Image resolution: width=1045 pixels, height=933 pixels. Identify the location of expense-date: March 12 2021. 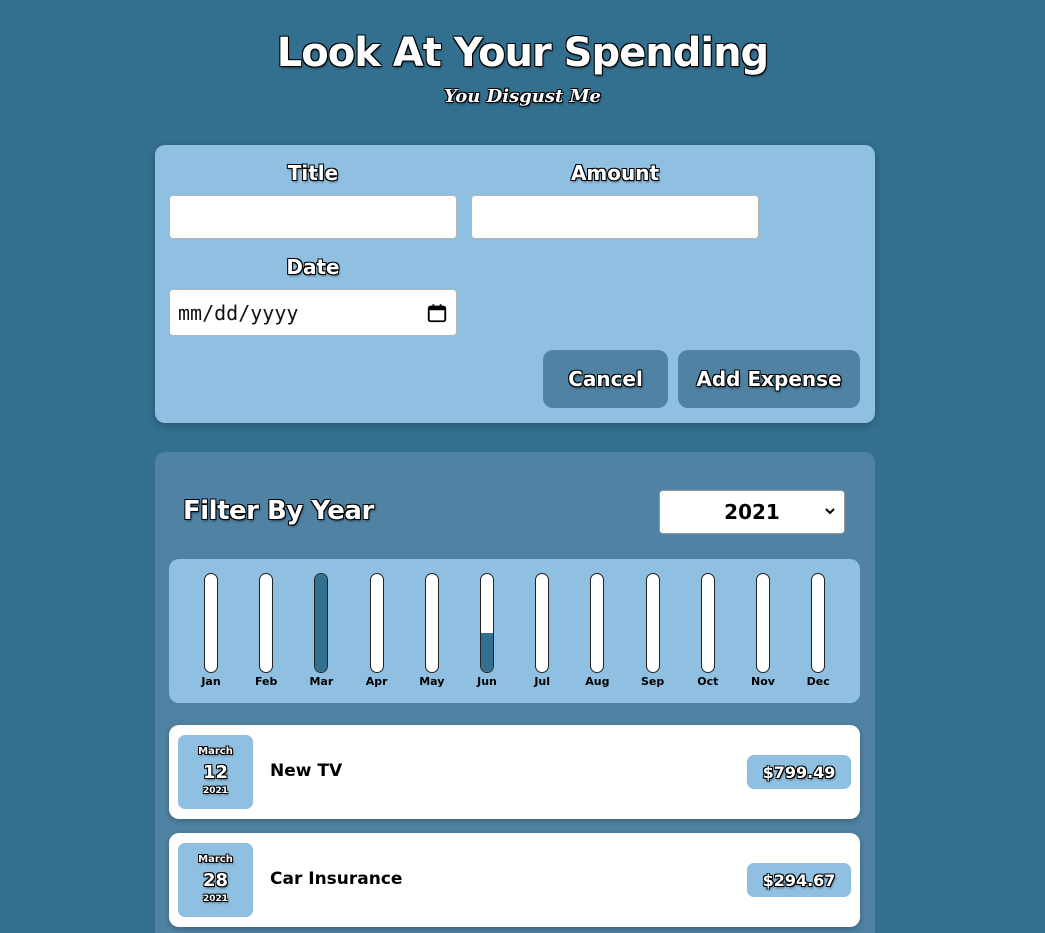
(215, 772).